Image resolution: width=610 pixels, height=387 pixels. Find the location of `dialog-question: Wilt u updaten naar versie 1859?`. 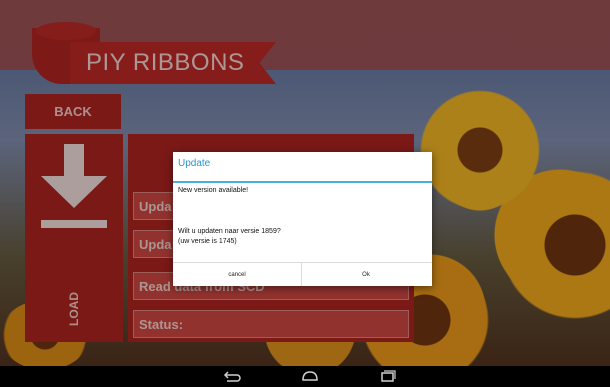

dialog-question: Wilt u updaten naar versie 1859? is located at coordinates (229, 231).